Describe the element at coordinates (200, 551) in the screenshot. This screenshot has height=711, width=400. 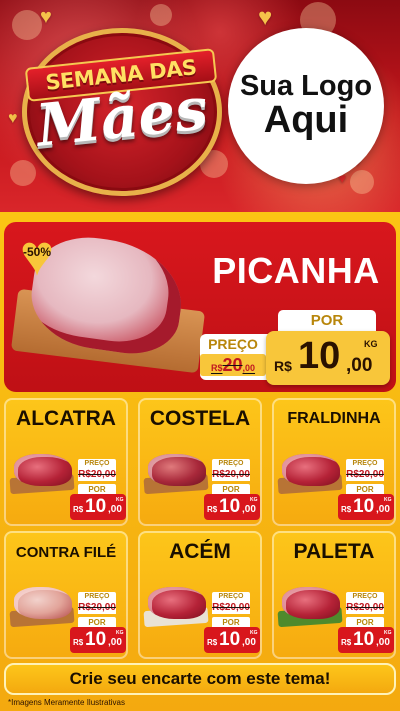
I see `product-name: ACÉM` at that location.